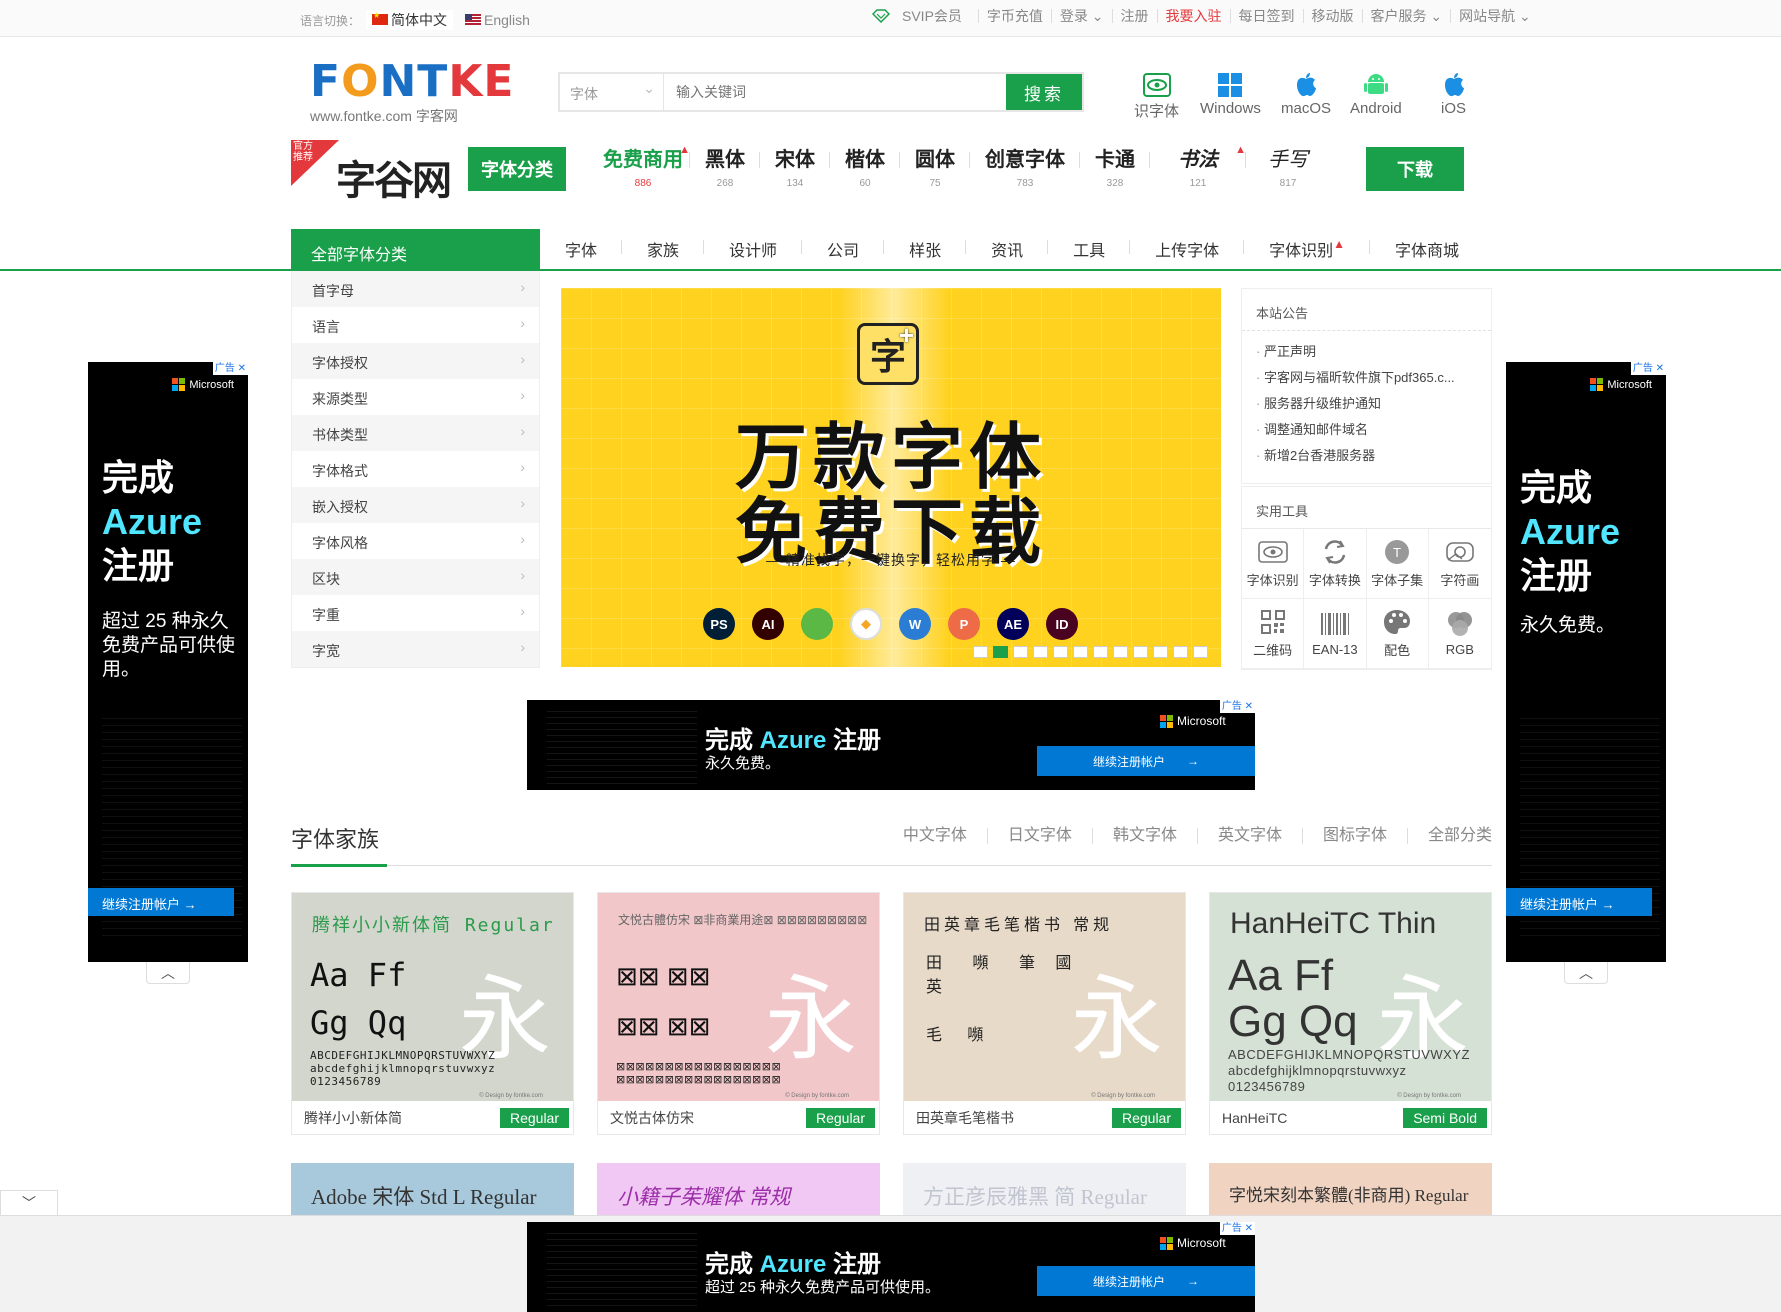  I want to click on sidebar-item-weight: 字重, so click(415, 613).